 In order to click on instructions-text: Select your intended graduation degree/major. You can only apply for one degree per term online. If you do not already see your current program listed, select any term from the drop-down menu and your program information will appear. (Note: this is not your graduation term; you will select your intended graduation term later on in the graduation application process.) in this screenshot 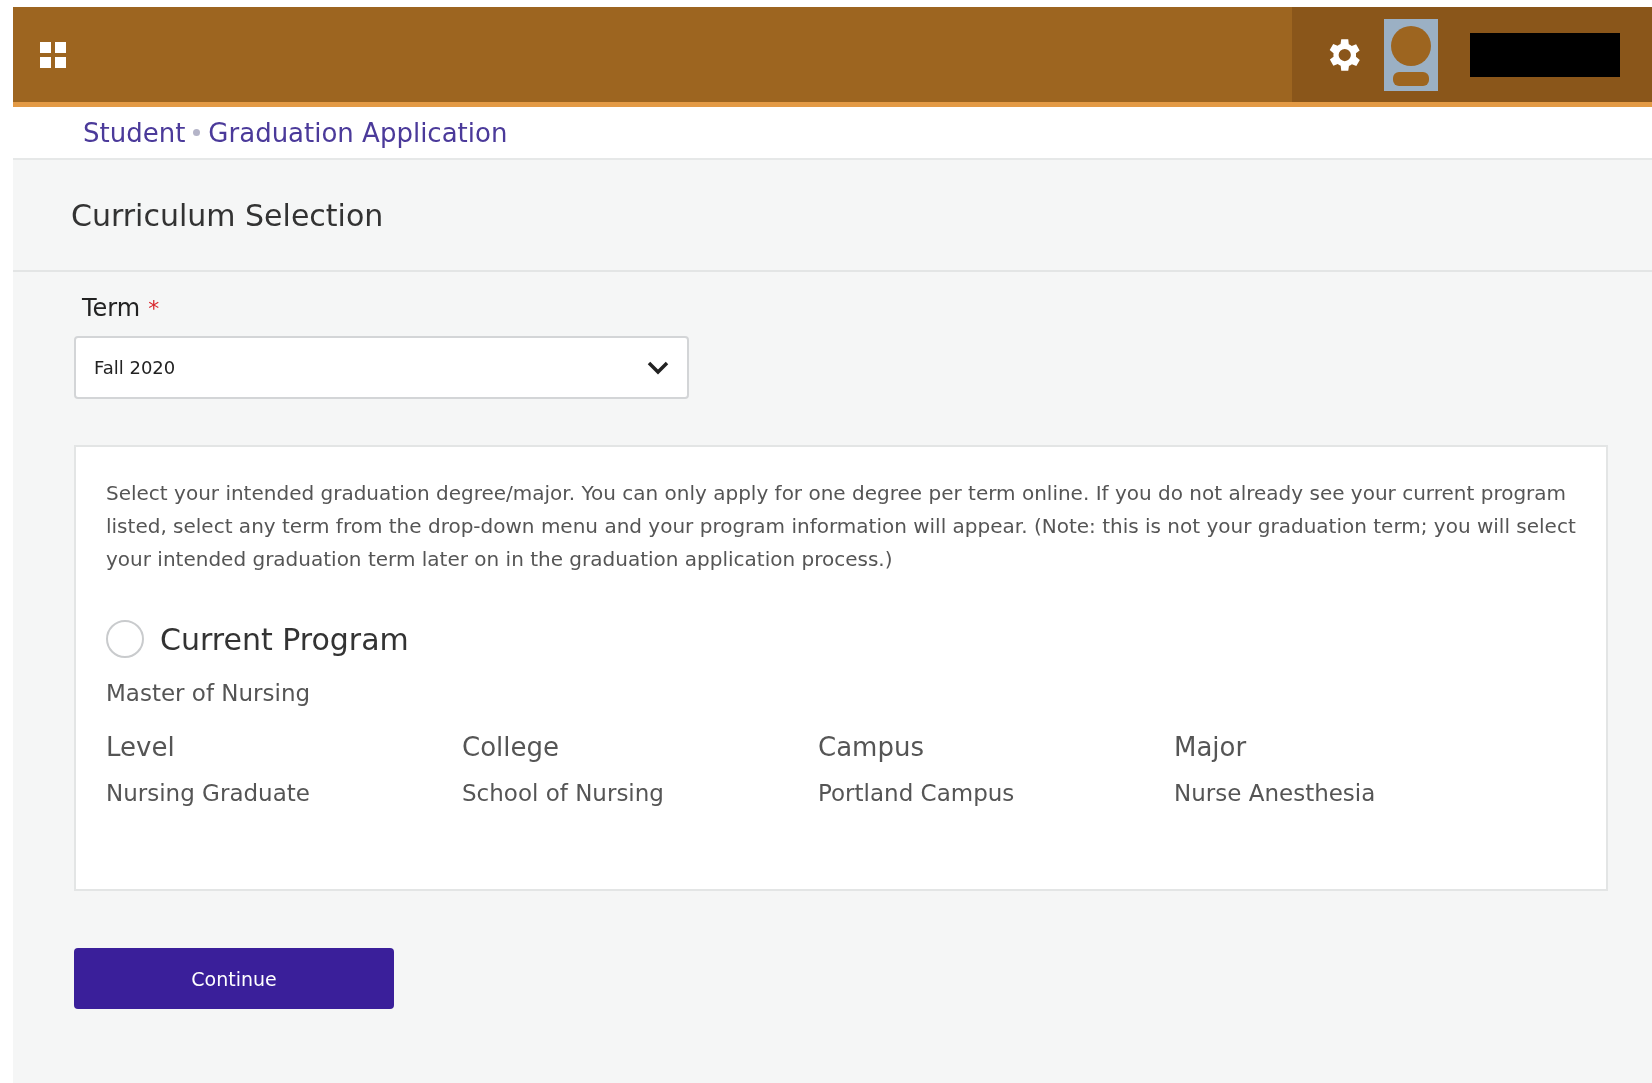, I will do `click(841, 526)`.